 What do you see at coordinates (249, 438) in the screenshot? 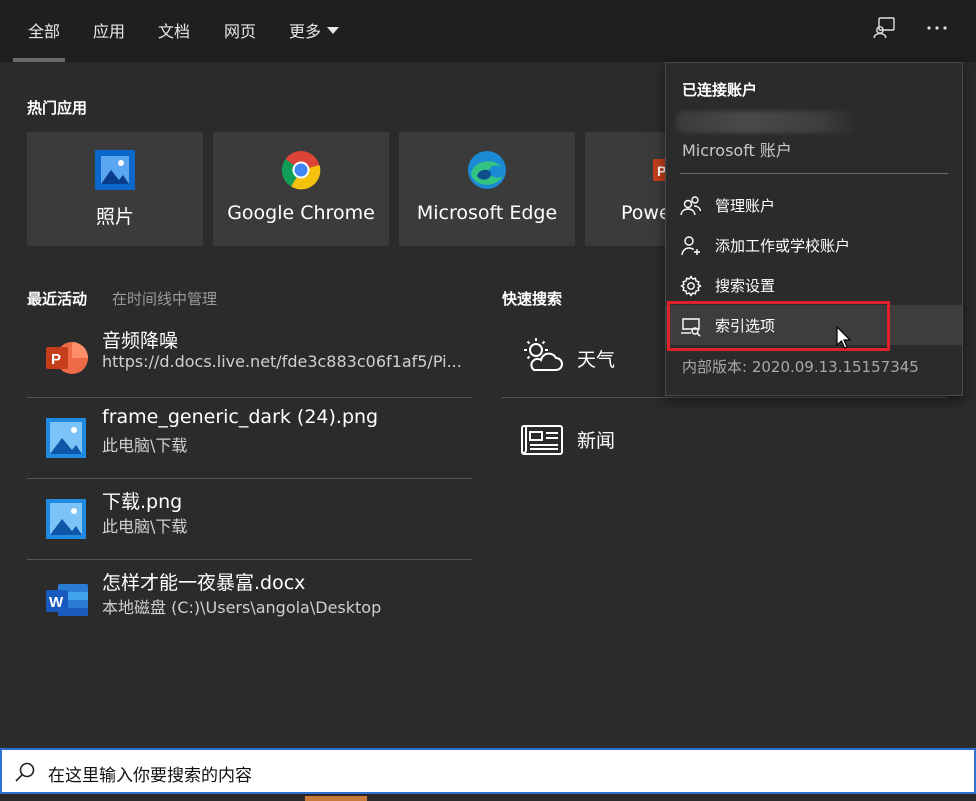
I see `recent-item: frame_generic_dark (24).png 此电脑\下载` at bounding box center [249, 438].